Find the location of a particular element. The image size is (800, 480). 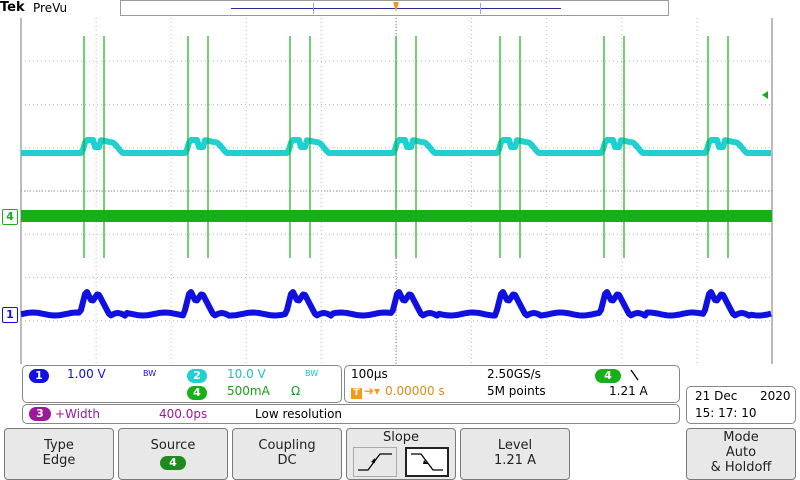

menu-coupling-label: Coupling is located at coordinates (287, 445).